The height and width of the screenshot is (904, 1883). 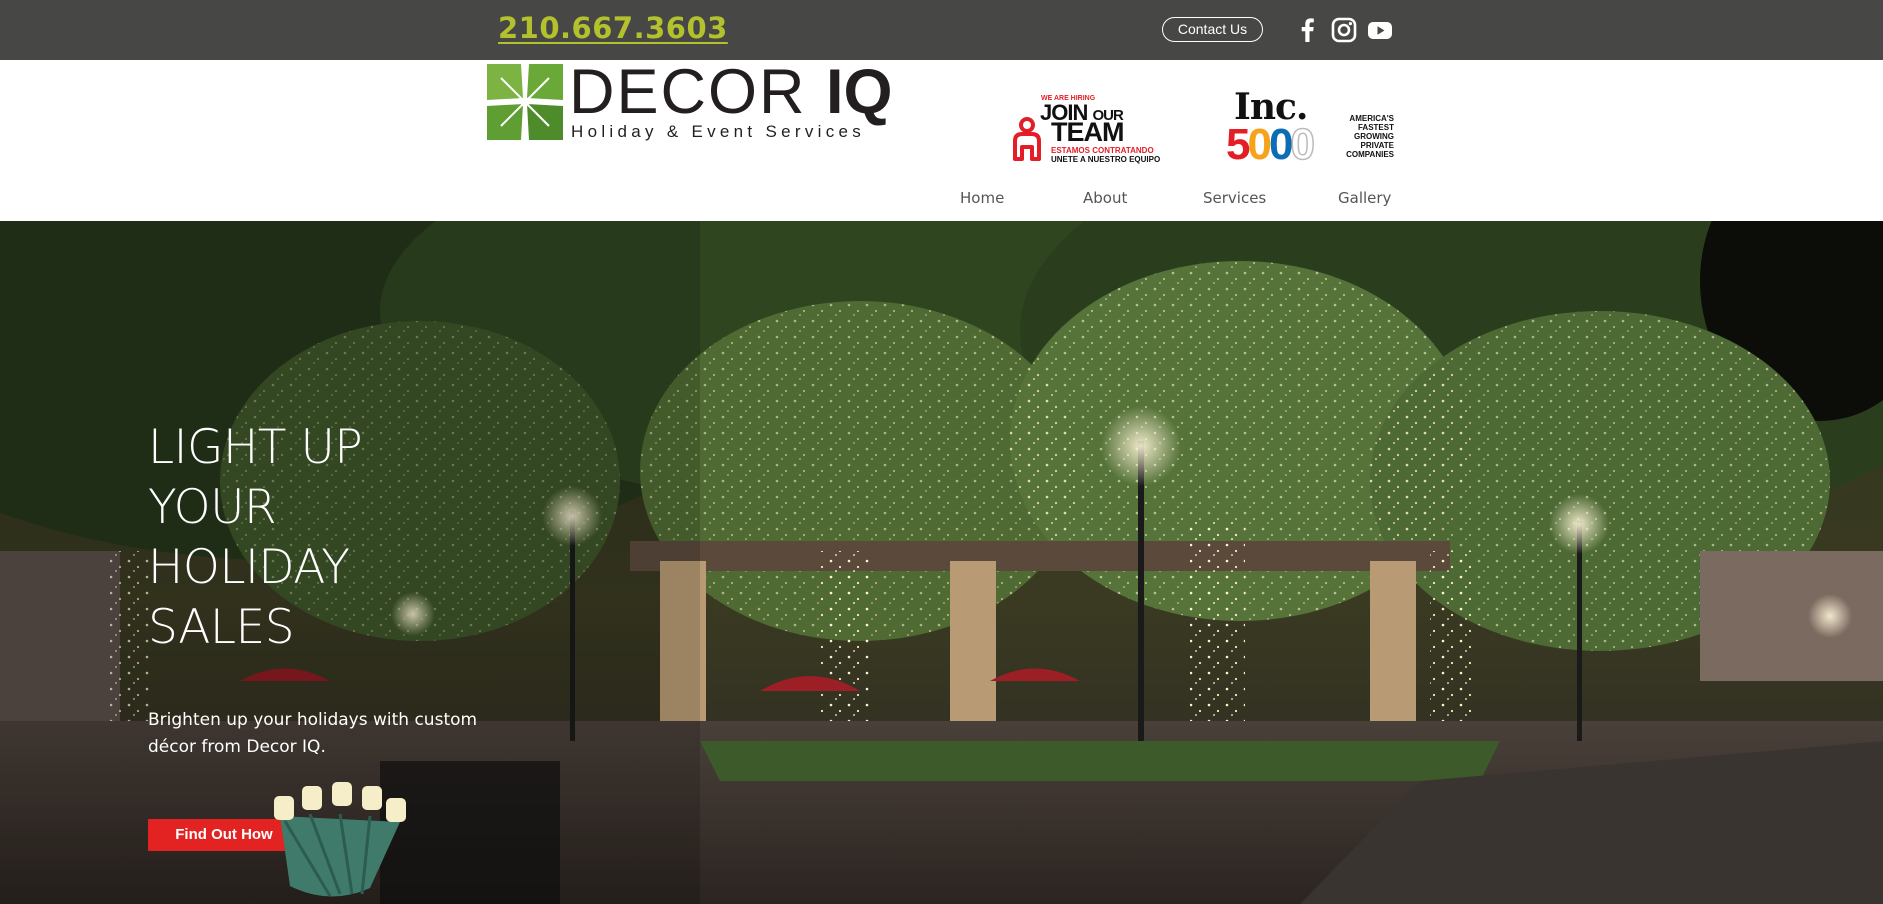 I want to click on hero-title: LIGHT UP YOUR HOLIDAY SALES, so click(x=255, y=537).